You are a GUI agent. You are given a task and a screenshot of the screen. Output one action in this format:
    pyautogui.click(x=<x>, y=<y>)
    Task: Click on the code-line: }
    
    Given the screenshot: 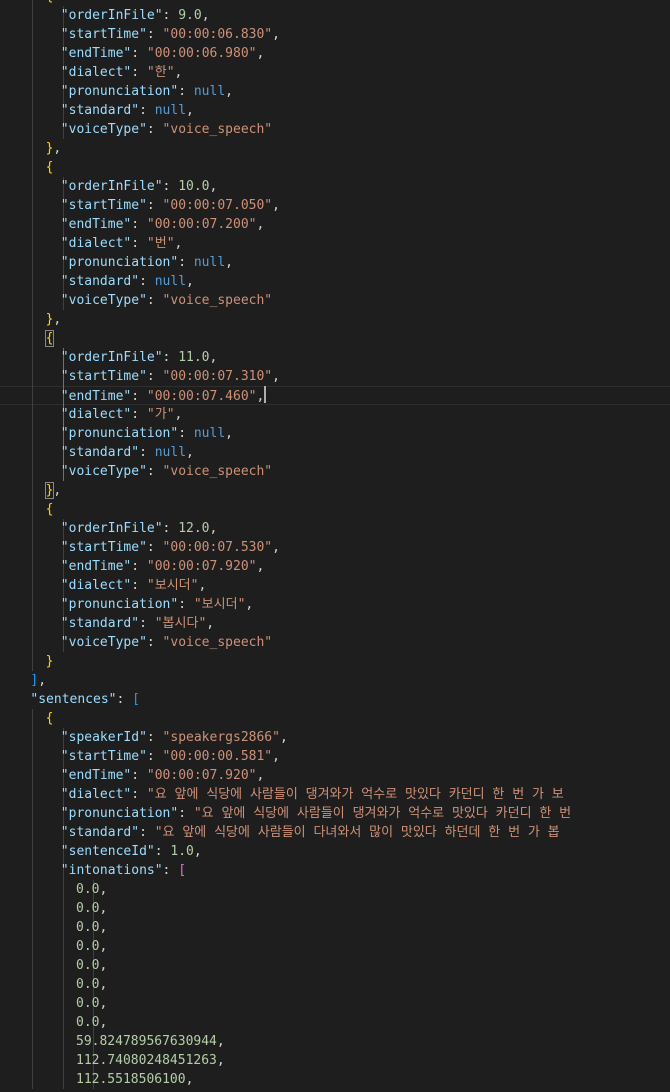 What is the action you would take?
    pyautogui.click(x=335, y=661)
    